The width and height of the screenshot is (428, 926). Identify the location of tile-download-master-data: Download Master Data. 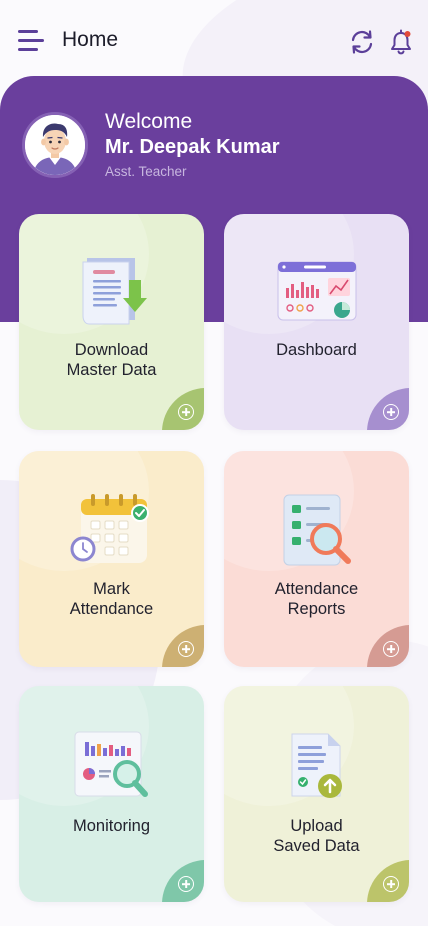
(111, 322).